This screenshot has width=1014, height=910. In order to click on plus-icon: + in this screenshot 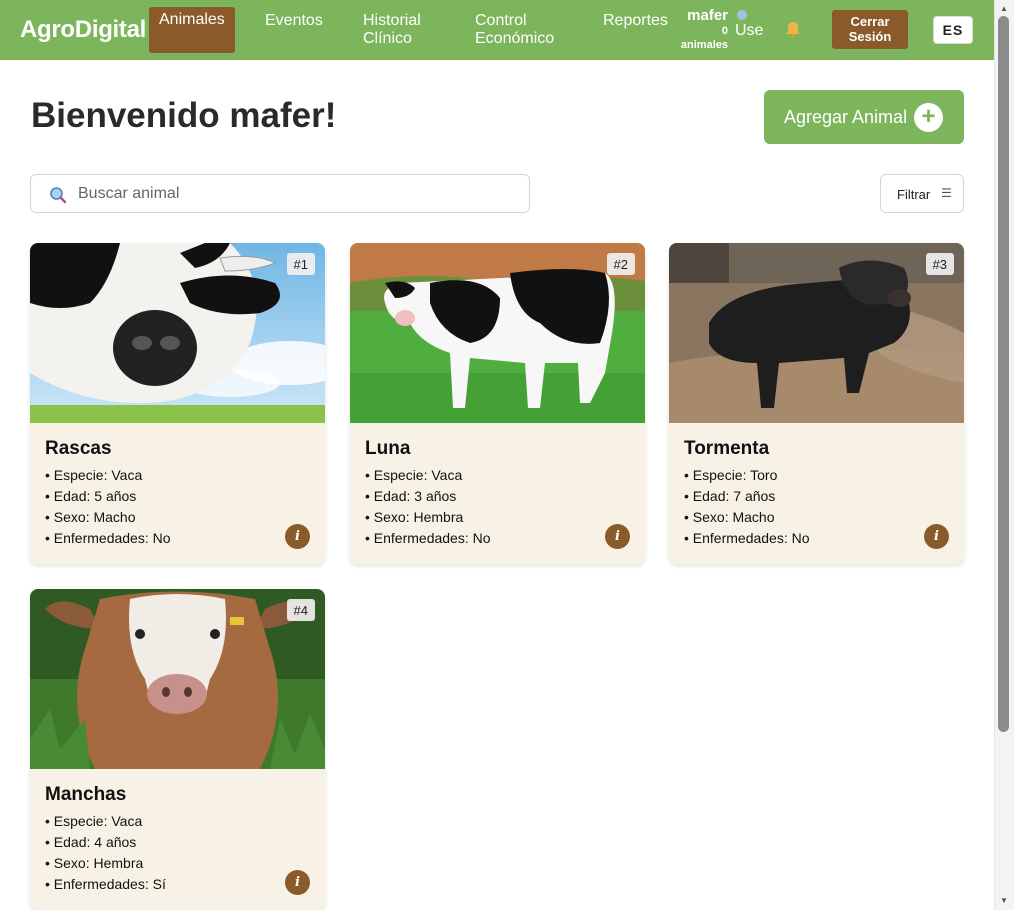, I will do `click(928, 117)`.